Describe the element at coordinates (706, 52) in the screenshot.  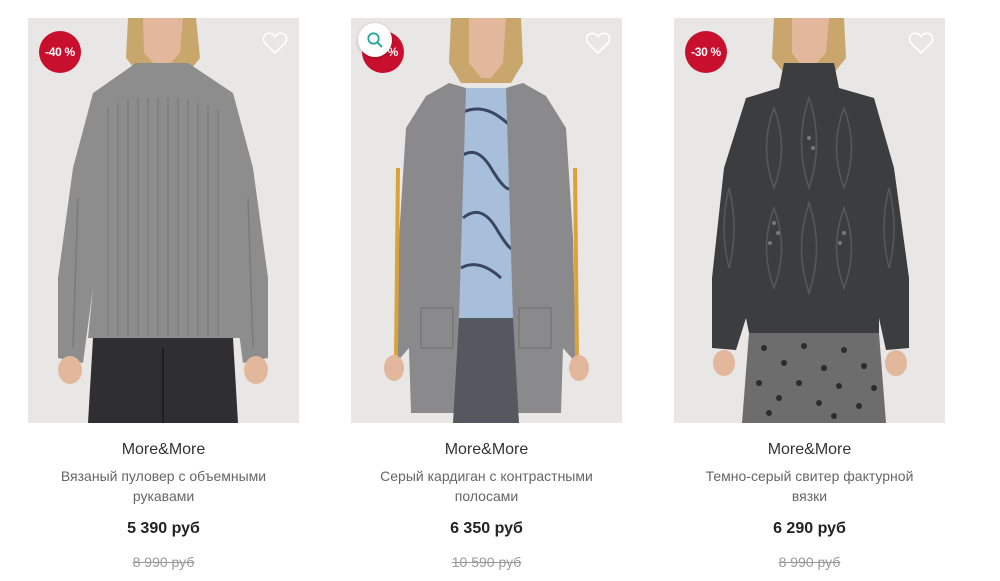
I see `discount-badge: -30 %` at that location.